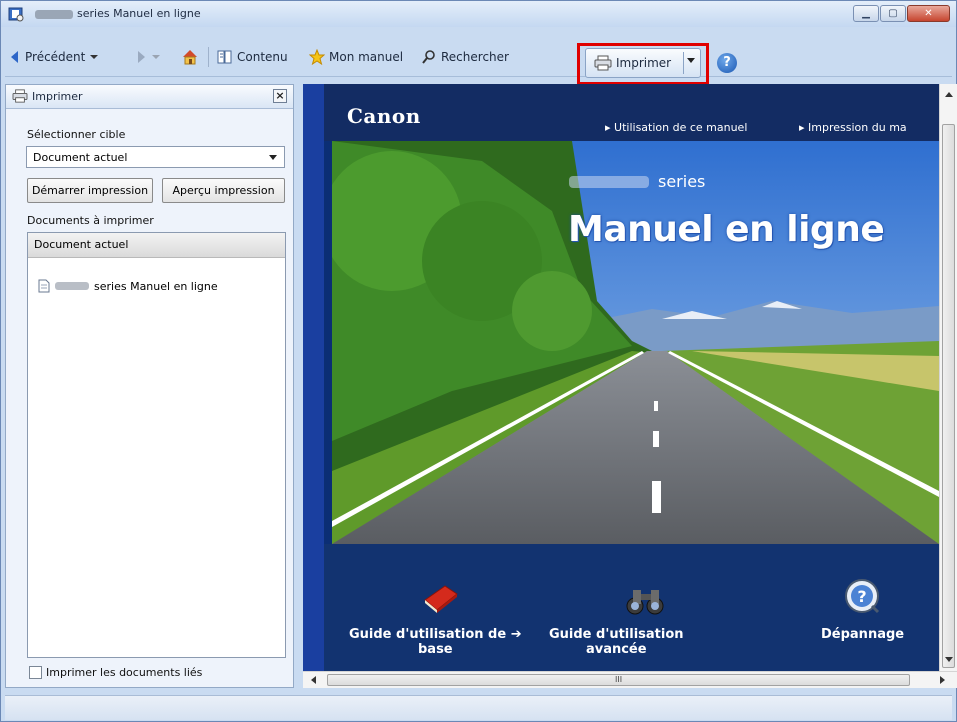  Describe the element at coordinates (428, 634) in the screenshot. I see `feature-basic-guide-line1: Guide d'utilisation de` at that location.